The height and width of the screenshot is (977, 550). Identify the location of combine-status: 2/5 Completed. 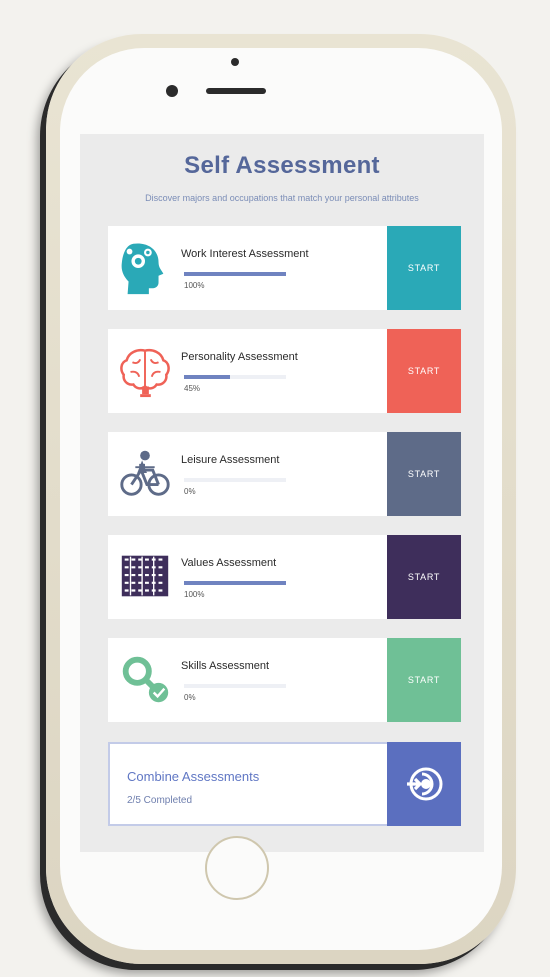
(160, 800).